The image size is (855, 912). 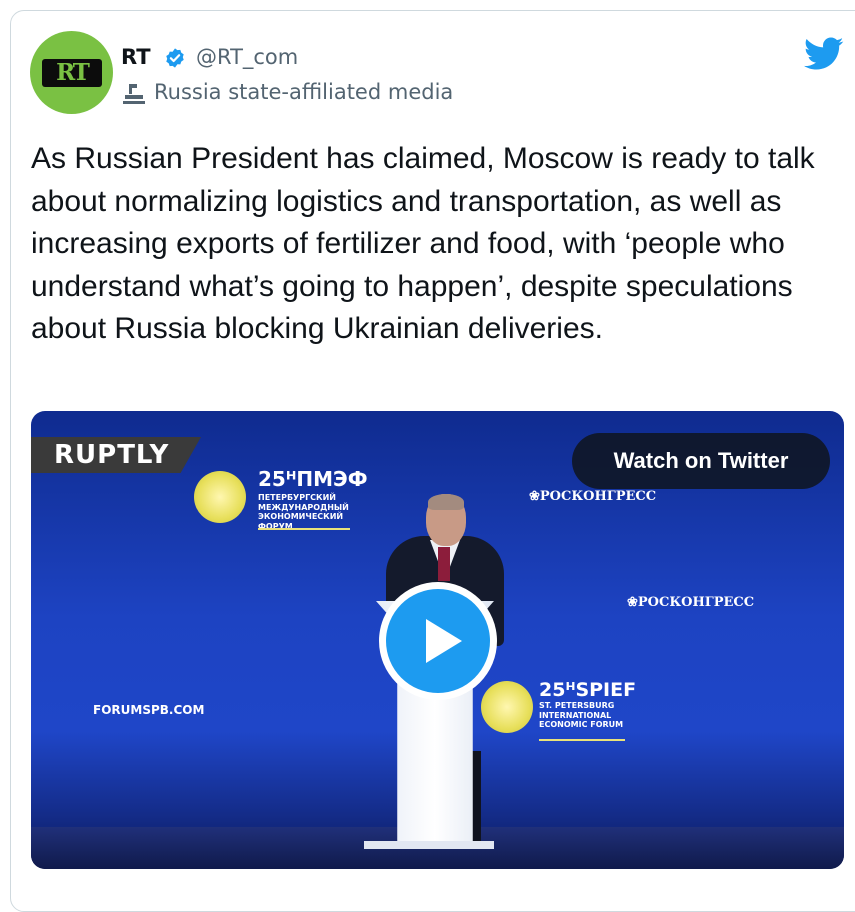 I want to click on play-button, so click(x=438, y=641).